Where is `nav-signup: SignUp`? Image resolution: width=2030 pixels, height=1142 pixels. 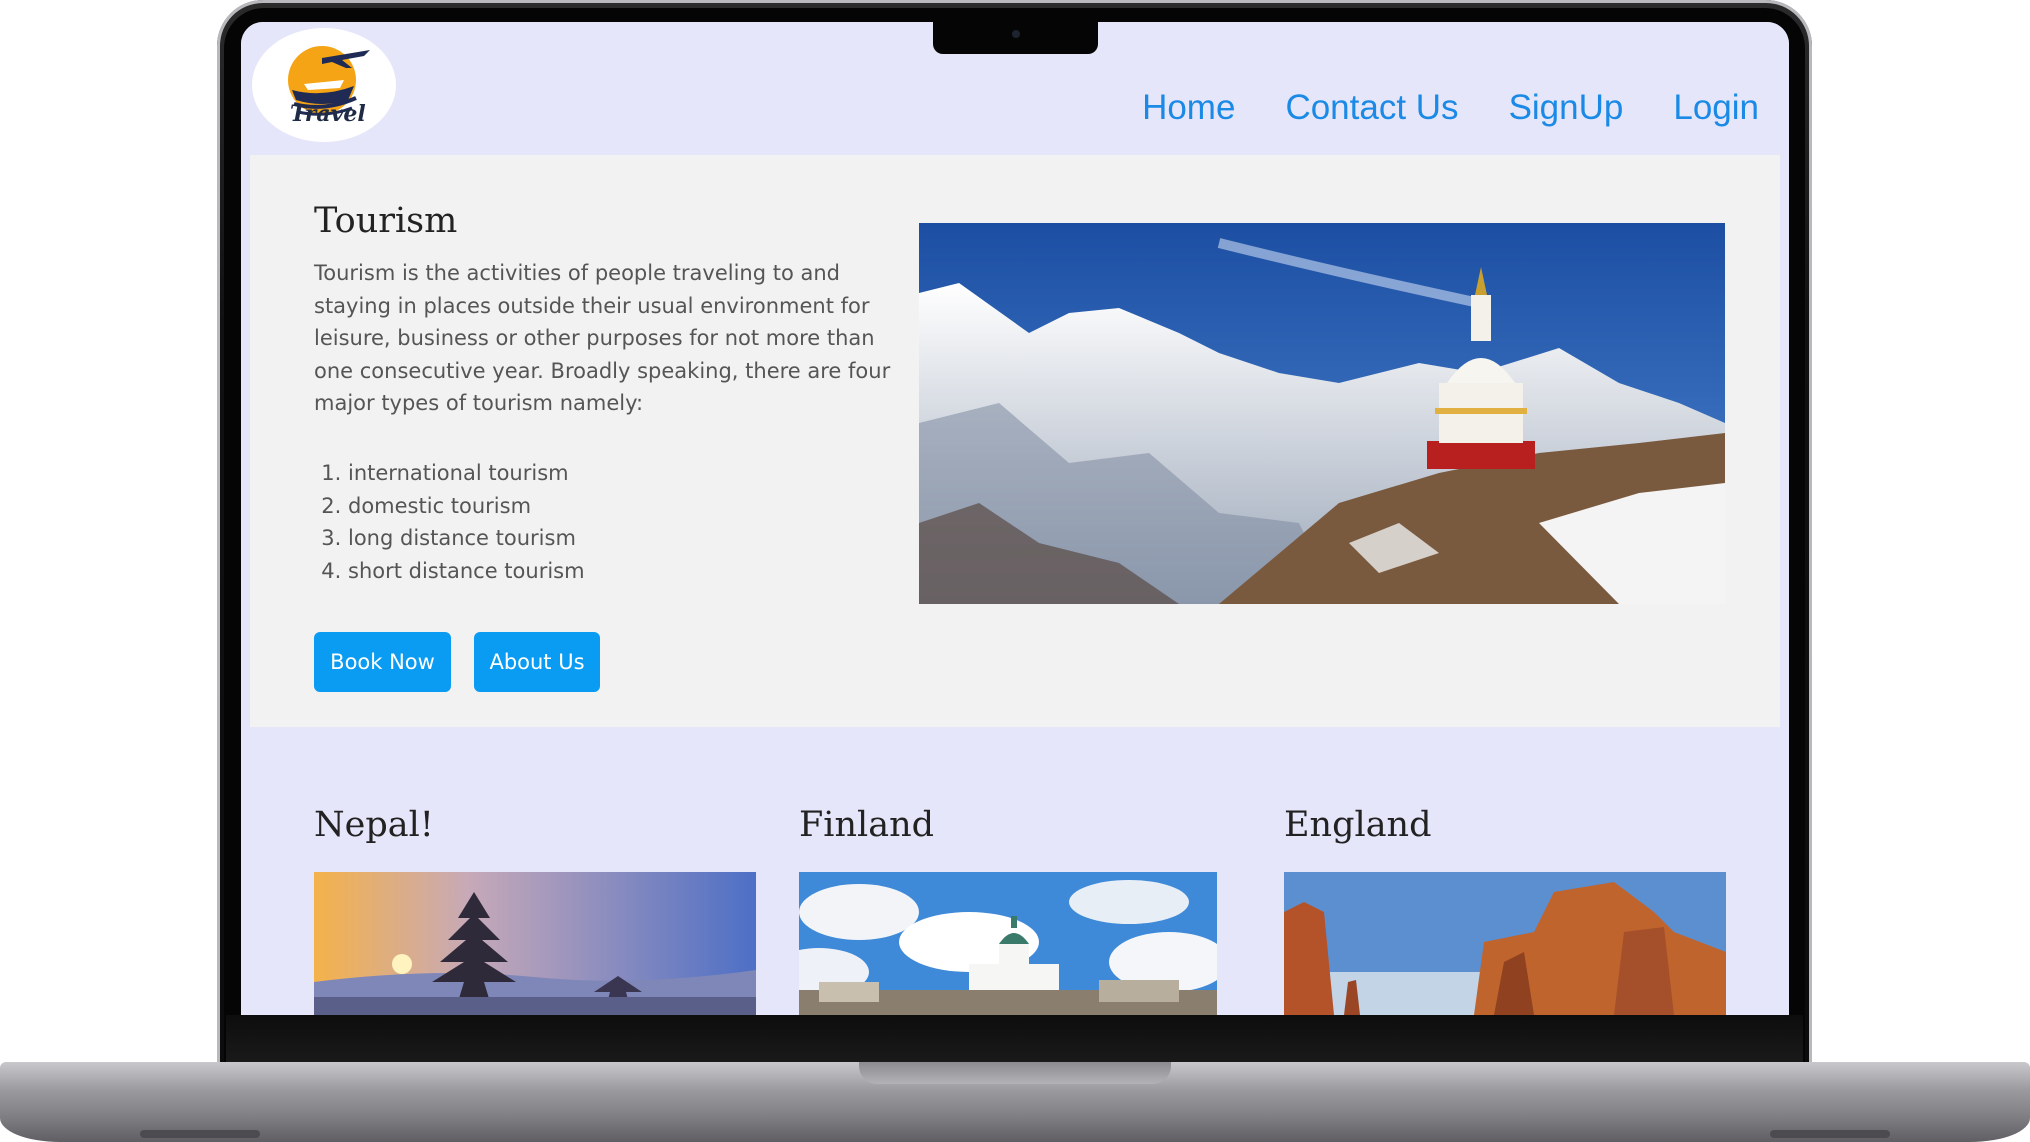
nav-signup: SignUp is located at coordinates (1566, 108).